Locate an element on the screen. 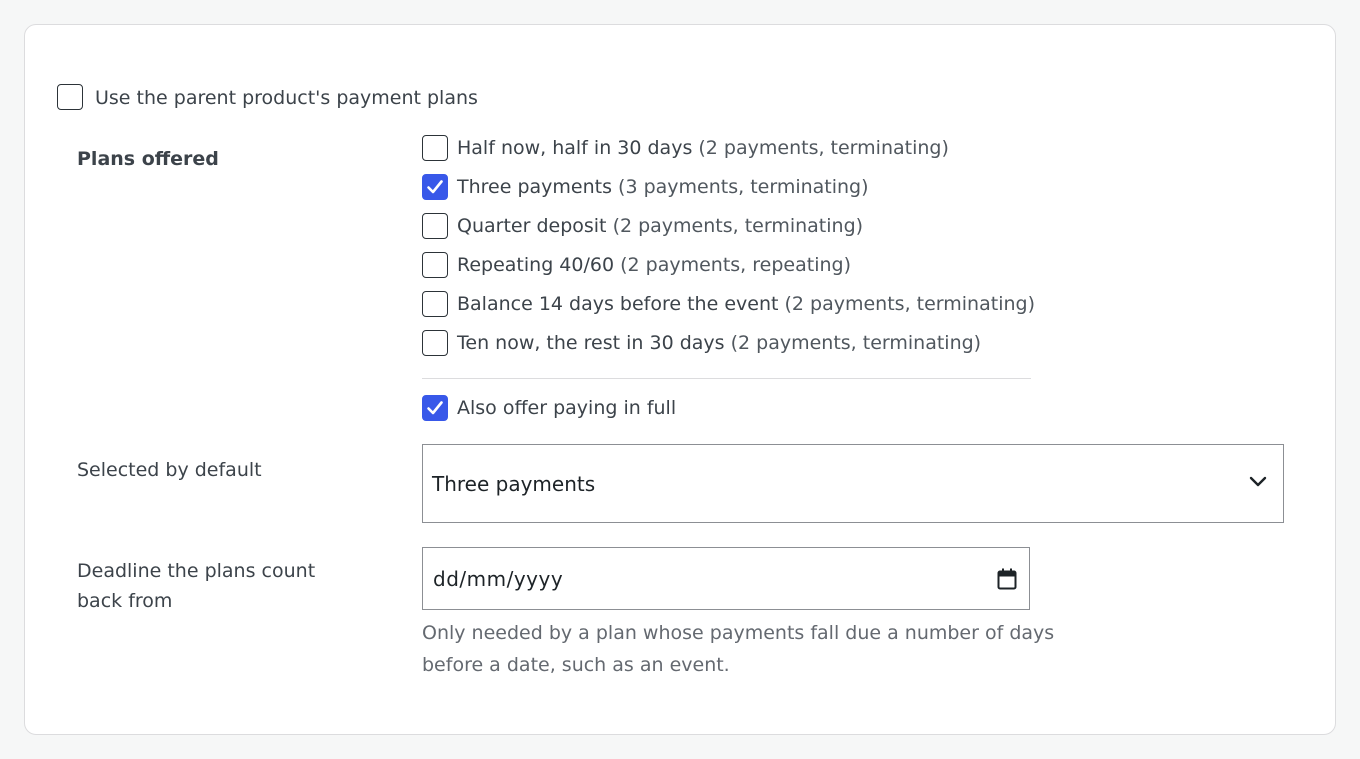 This screenshot has height=759, width=1360. plan-checkbox-balance-14-days is located at coordinates (435, 304).